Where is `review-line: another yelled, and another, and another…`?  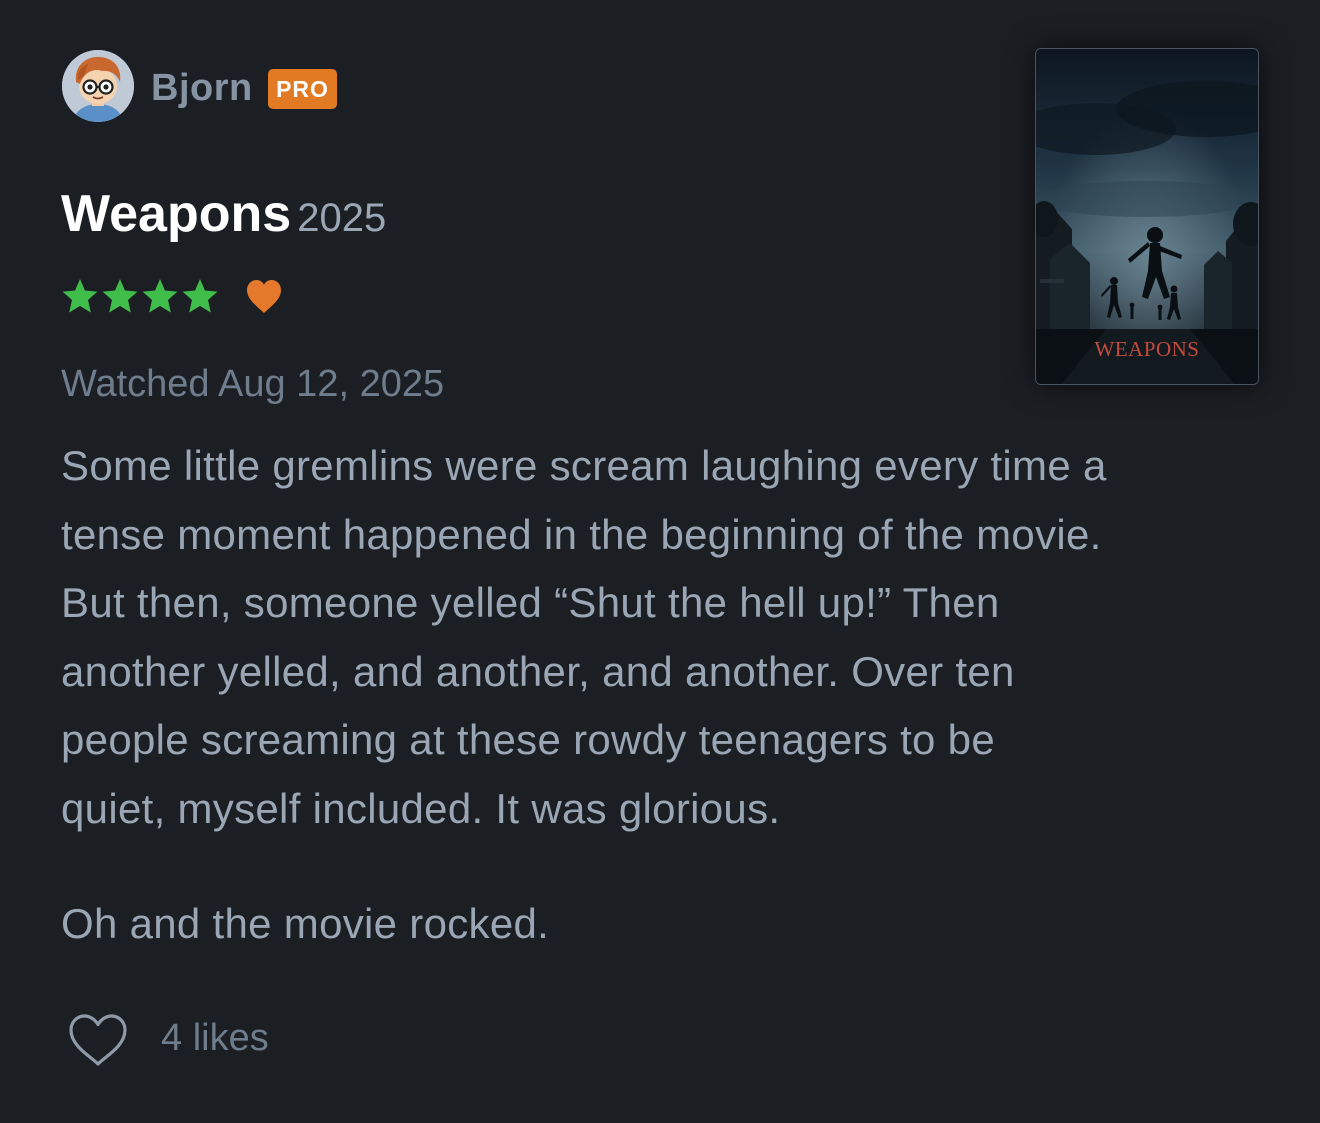
review-line: another yelled, and another, and another… is located at coordinates (538, 671).